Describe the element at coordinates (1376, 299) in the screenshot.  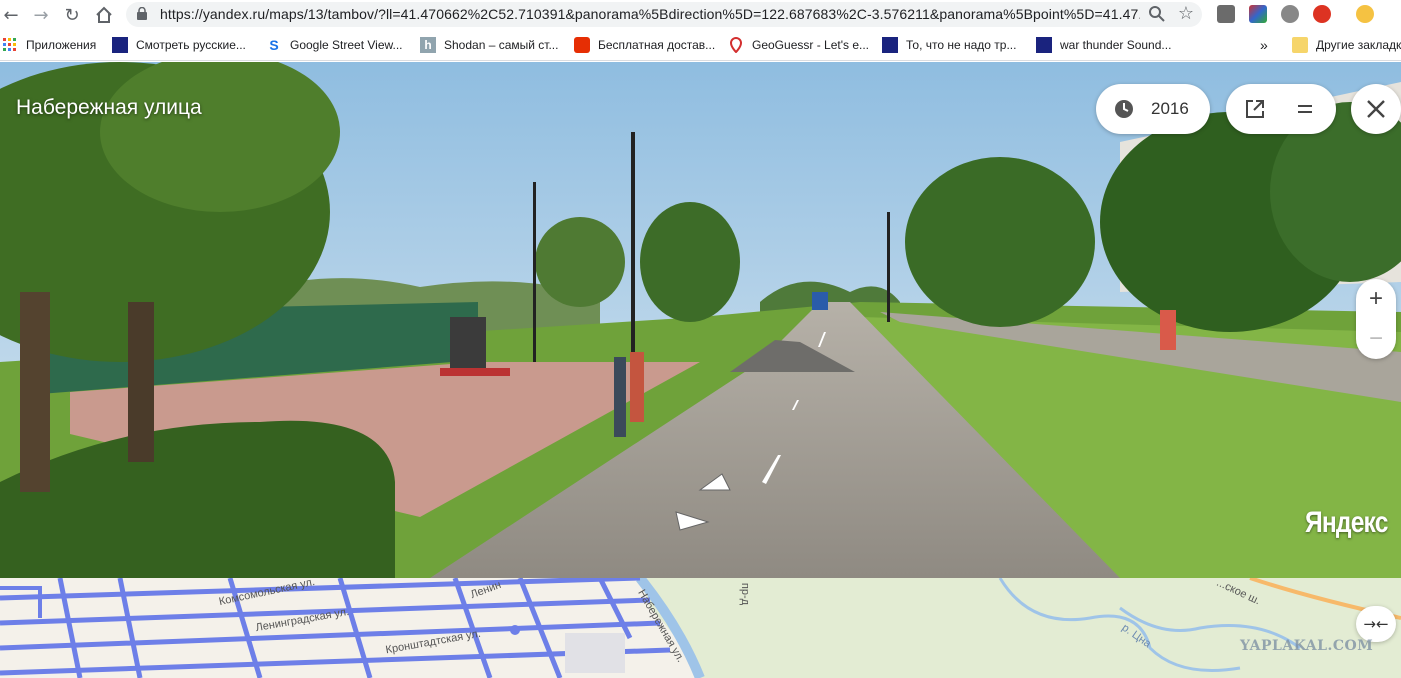
I see `zoom-in-button: +` at that location.